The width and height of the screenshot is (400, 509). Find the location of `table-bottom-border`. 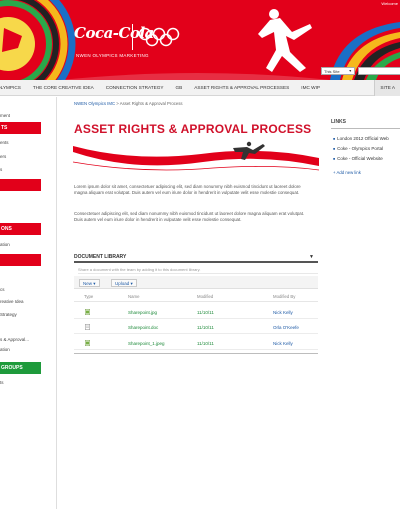

table-bottom-border is located at coordinates (196, 353).